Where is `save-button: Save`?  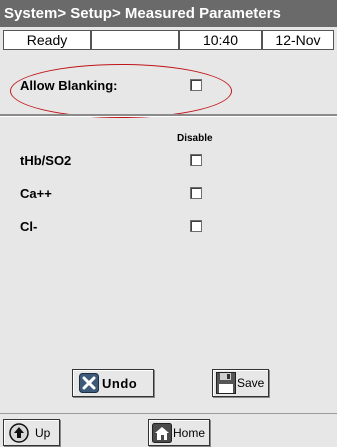
save-button: Save is located at coordinates (240, 383).